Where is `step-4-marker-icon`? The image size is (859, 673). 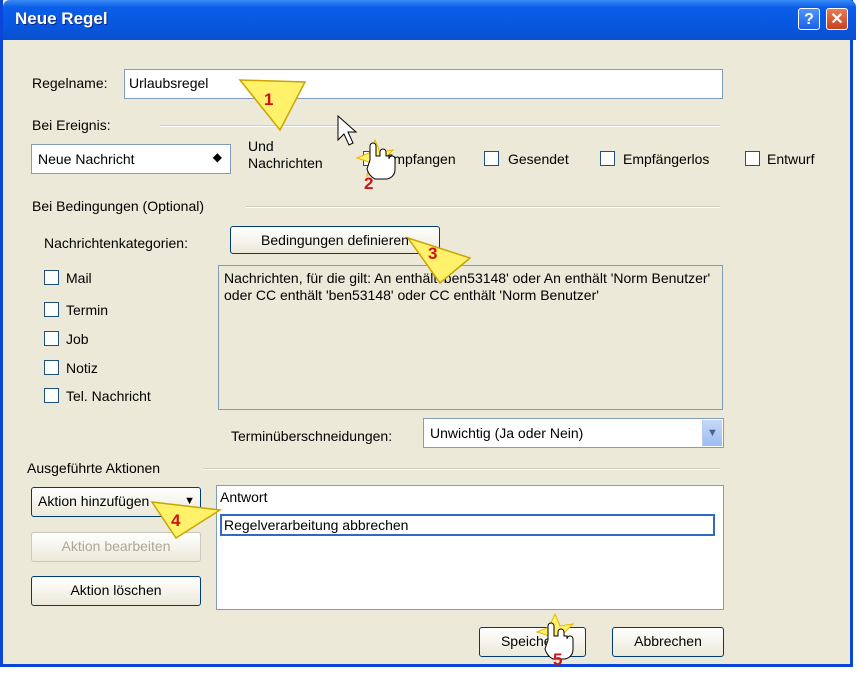
step-4-marker-icon is located at coordinates (186, 520).